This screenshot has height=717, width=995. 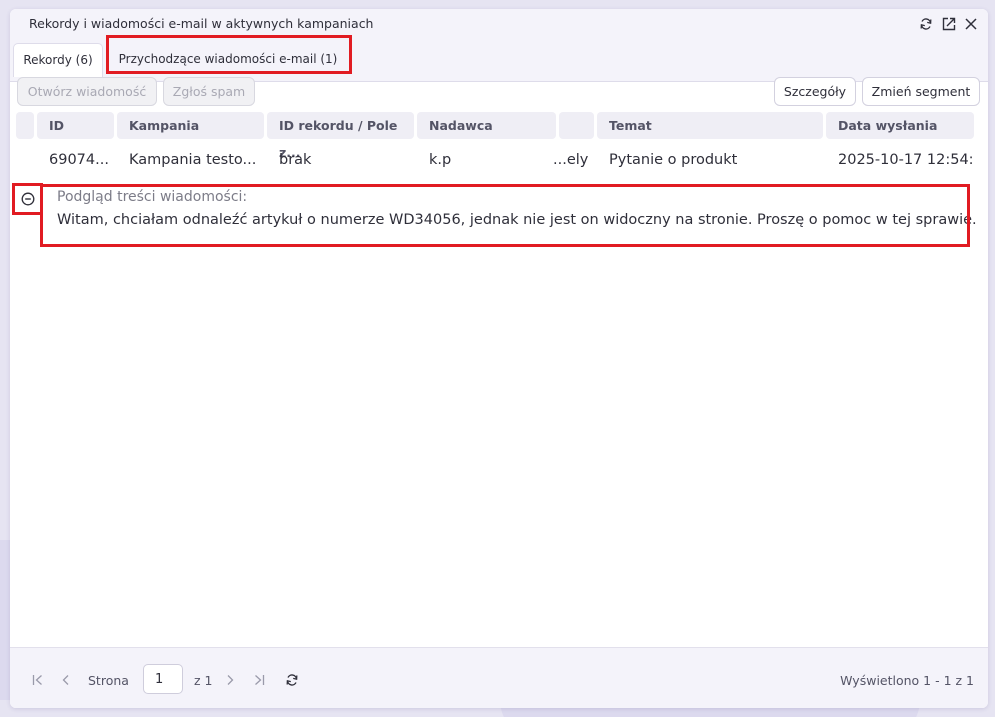 What do you see at coordinates (190, 125) in the screenshot?
I see `column-header-campaign: Kampania` at bounding box center [190, 125].